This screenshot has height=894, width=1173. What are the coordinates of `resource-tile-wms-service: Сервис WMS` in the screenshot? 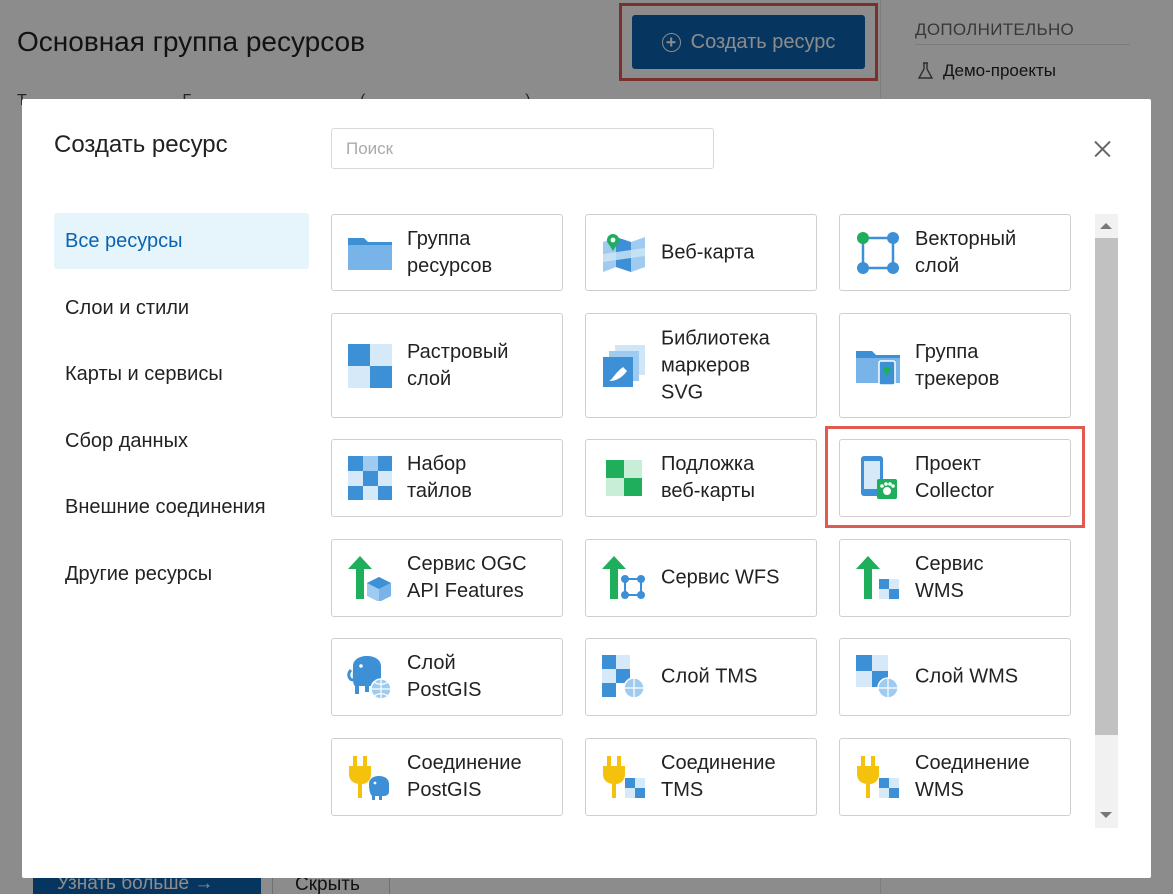 It's located at (955, 578).